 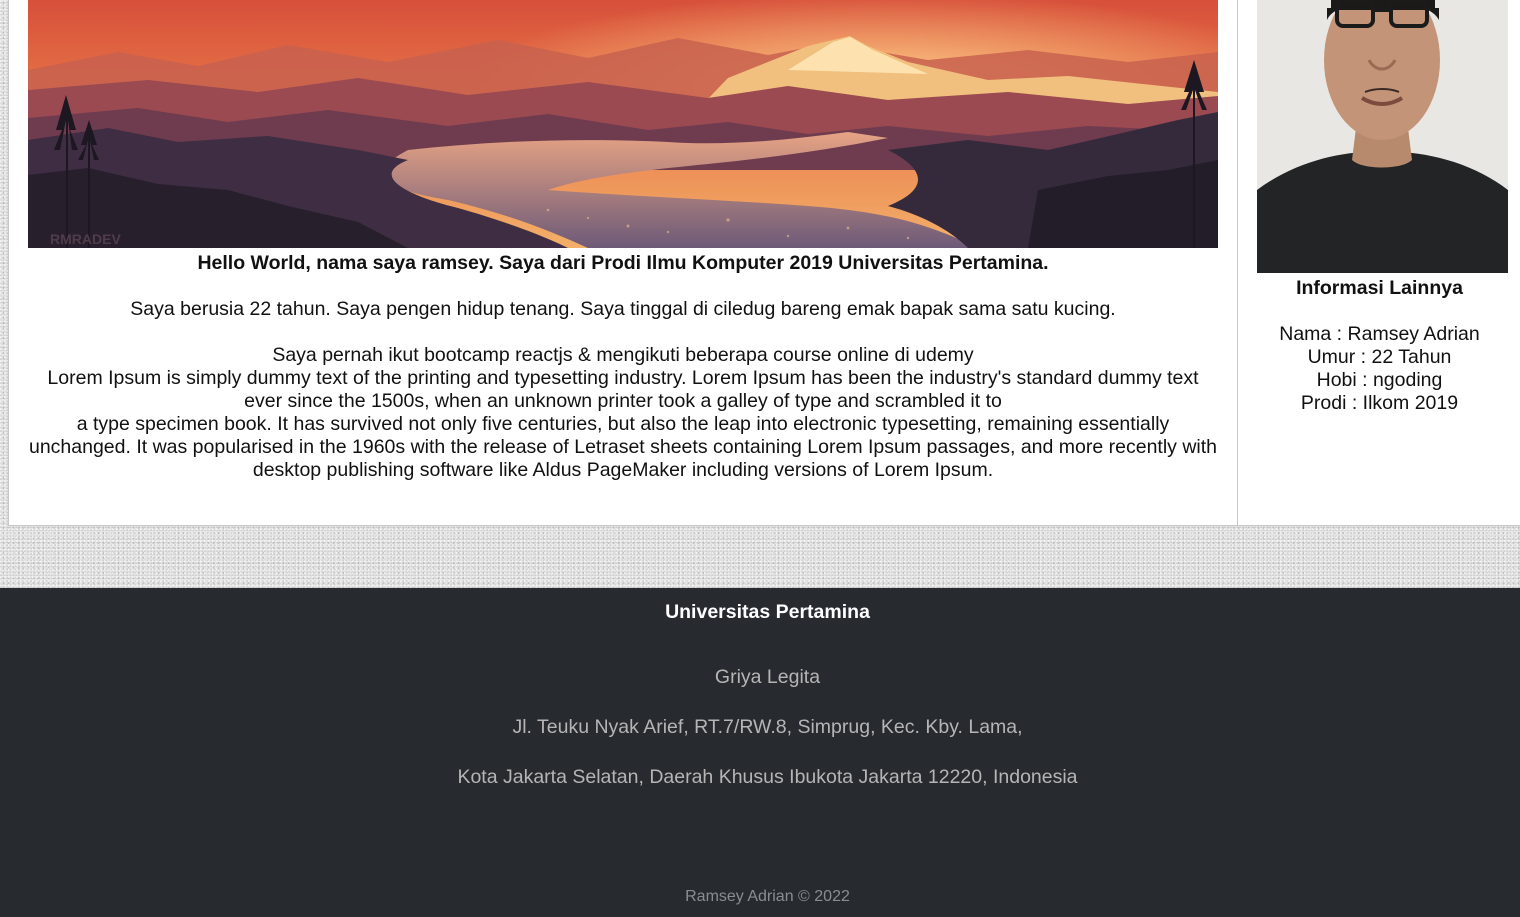 I want to click on info-item-program: Prodi : Ilkom 2019, so click(x=1379, y=403).